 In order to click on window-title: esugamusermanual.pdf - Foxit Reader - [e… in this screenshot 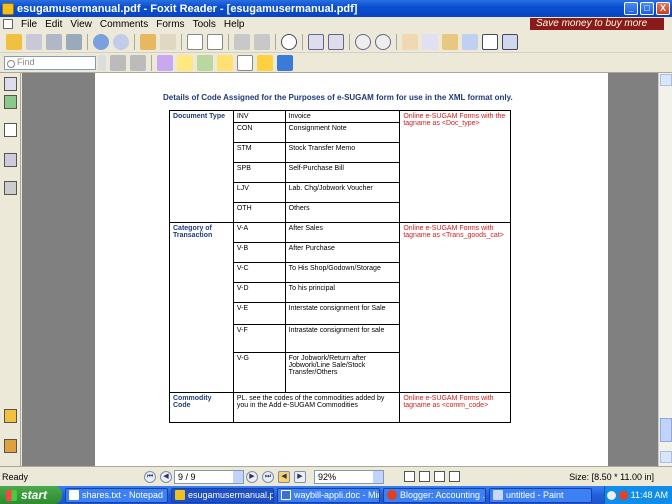, I will do `click(187, 8)`.